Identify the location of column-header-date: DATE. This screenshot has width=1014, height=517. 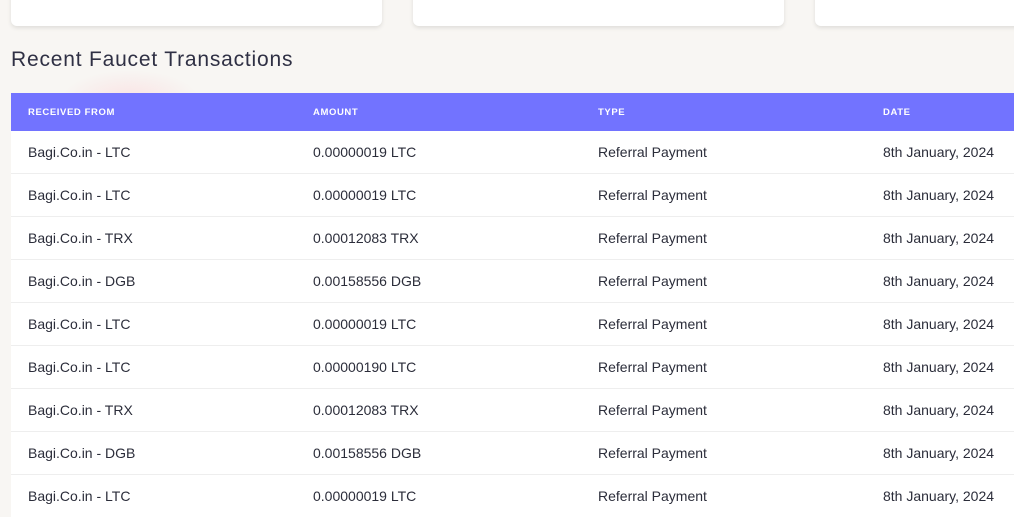
(897, 112).